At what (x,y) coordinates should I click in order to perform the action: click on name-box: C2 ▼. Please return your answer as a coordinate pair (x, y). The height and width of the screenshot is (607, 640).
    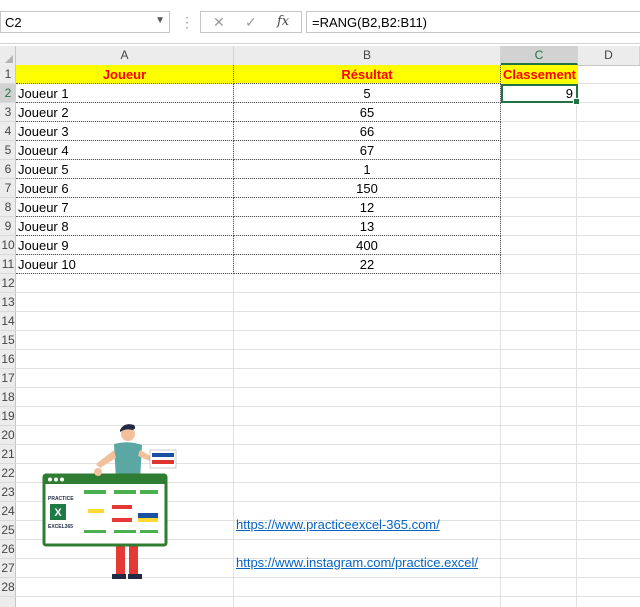
    Looking at the image, I should click on (85, 22).